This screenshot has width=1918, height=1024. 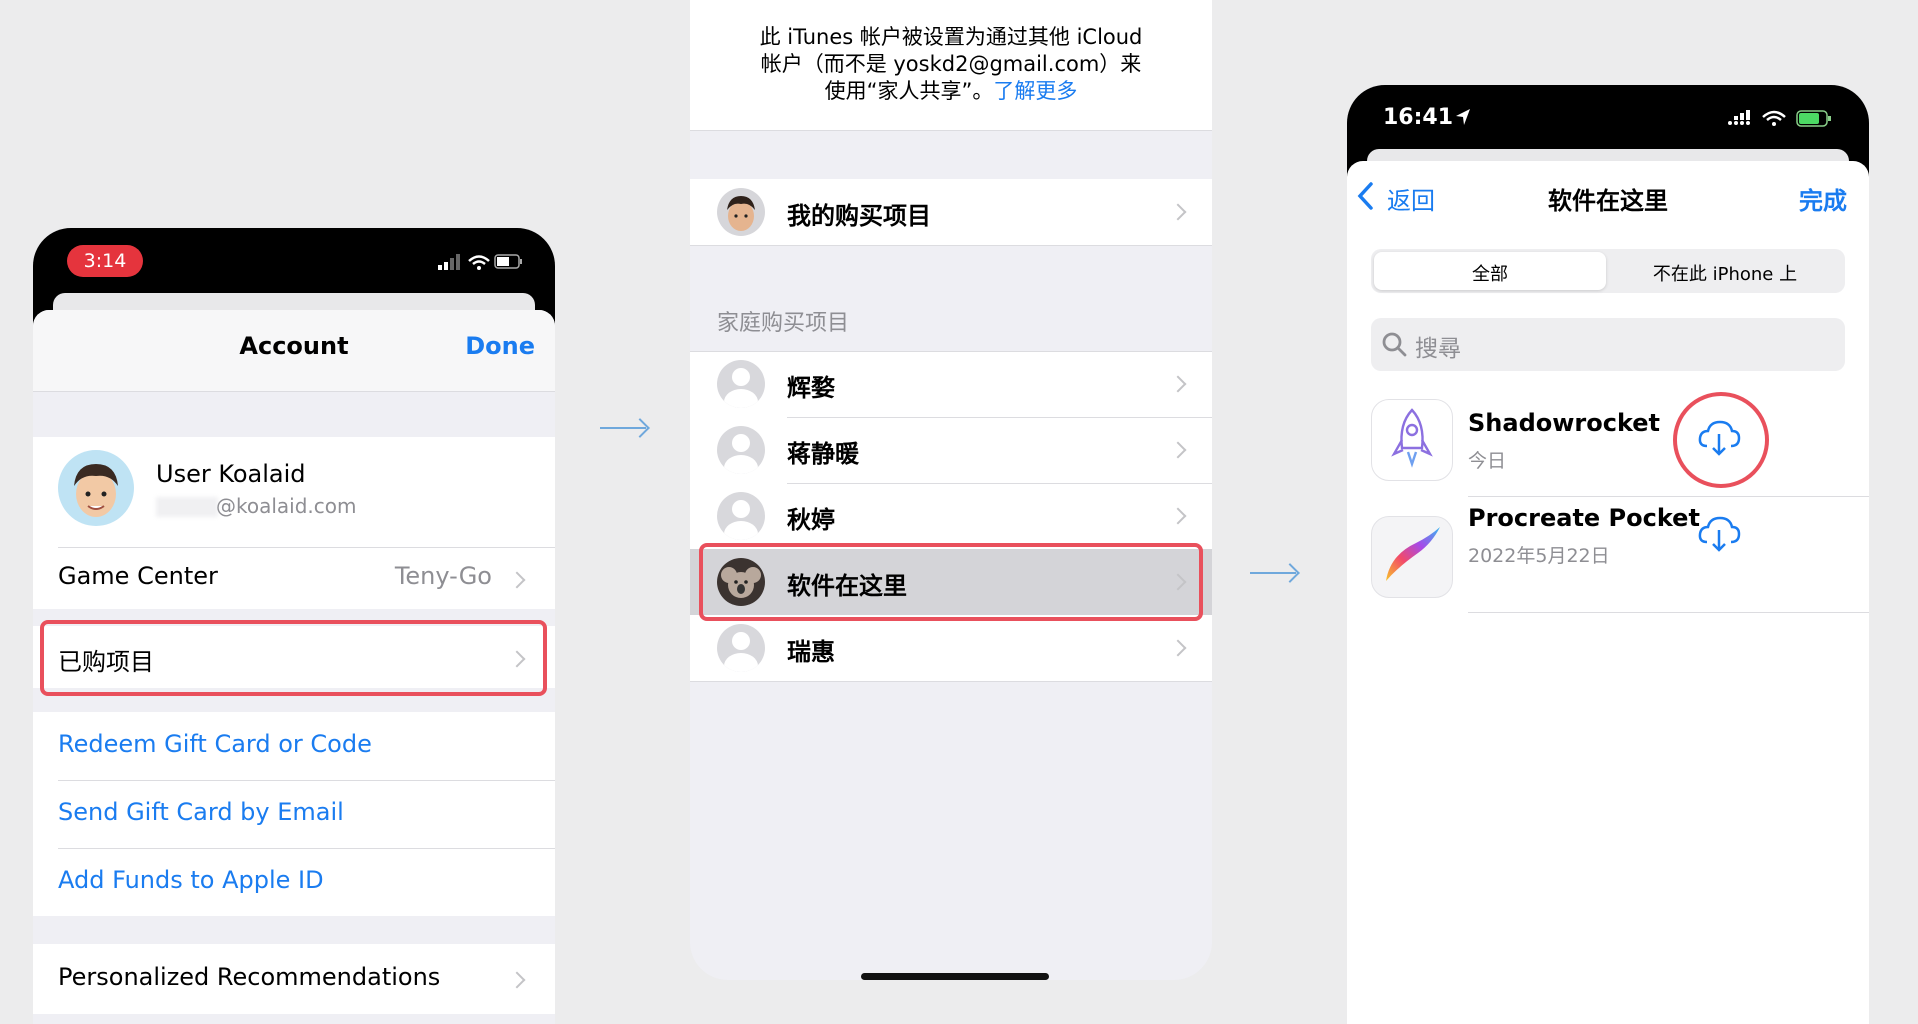 What do you see at coordinates (1779, 118) in the screenshot?
I see `signal-wifi-battery-icon` at bounding box center [1779, 118].